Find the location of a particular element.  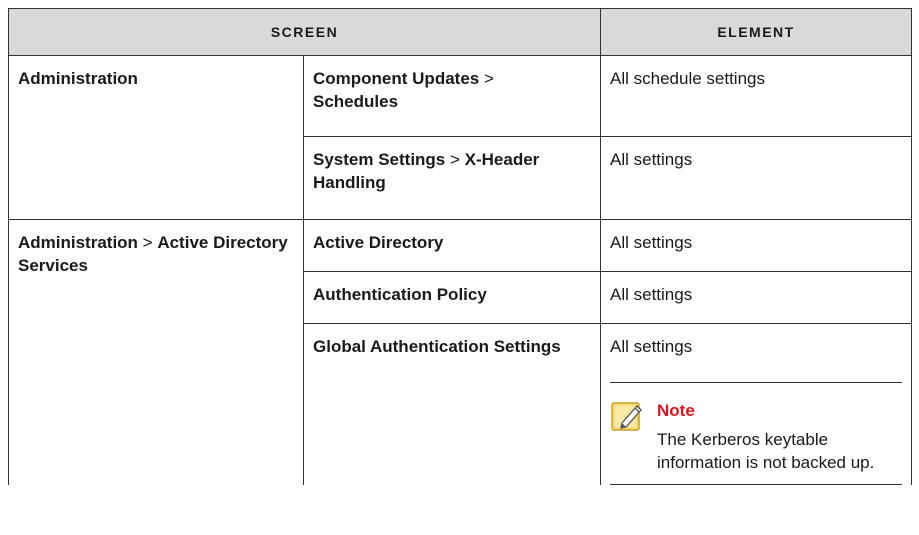

sub-screen-cell: Component Updates > Schedules is located at coordinates (452, 96).